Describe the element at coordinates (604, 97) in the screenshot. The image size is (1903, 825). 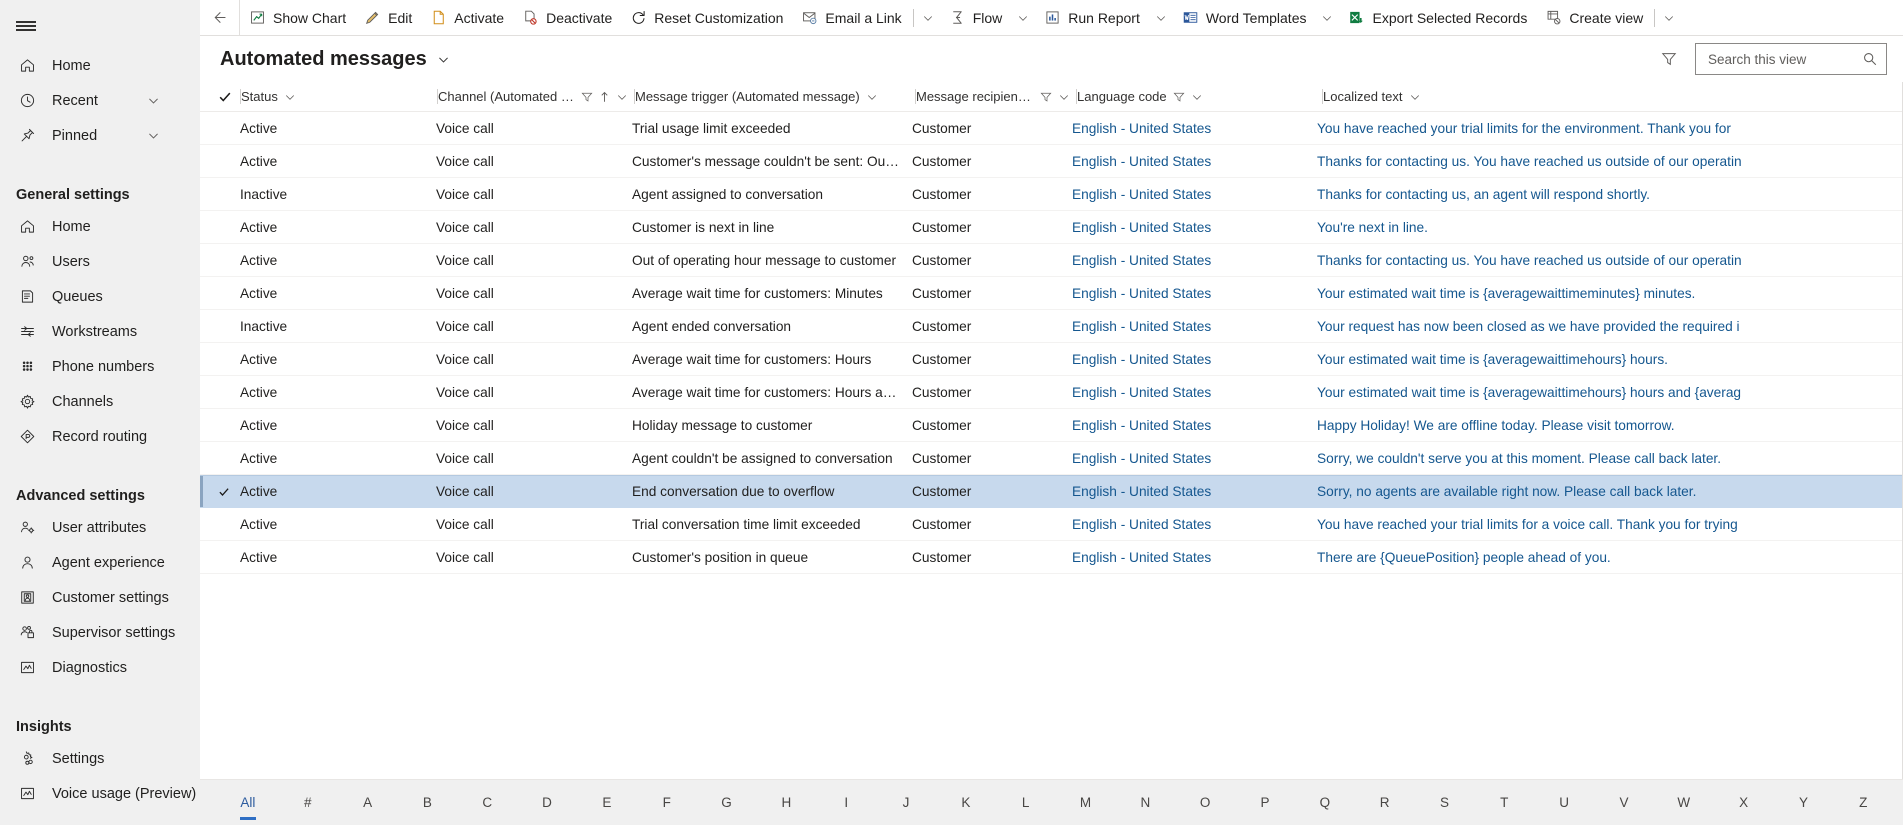
I see `column-sort-ascending-icon` at that location.